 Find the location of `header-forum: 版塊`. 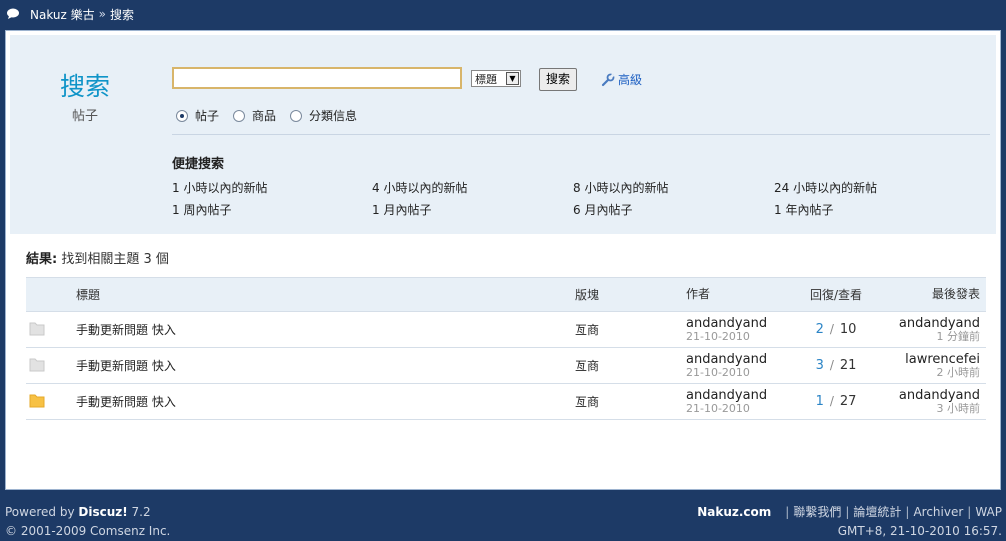

header-forum: 版塊 is located at coordinates (587, 295).